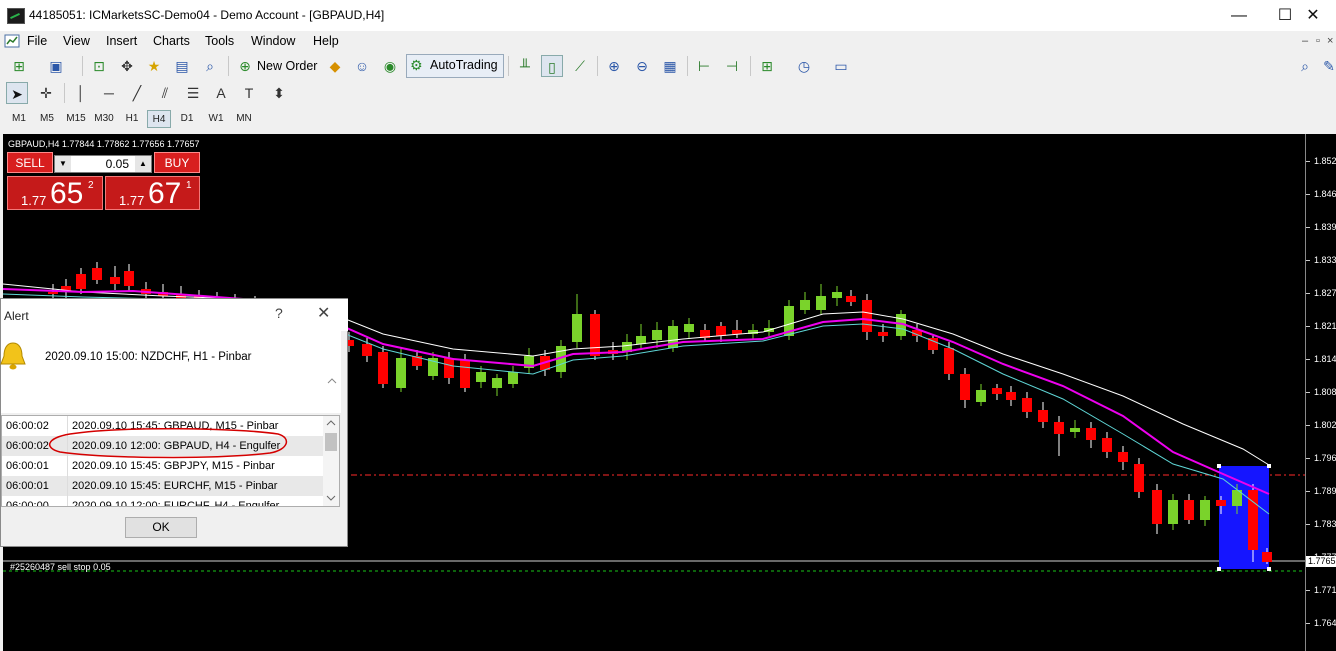  What do you see at coordinates (12, 41) in the screenshot?
I see `chart-window-icon` at bounding box center [12, 41].